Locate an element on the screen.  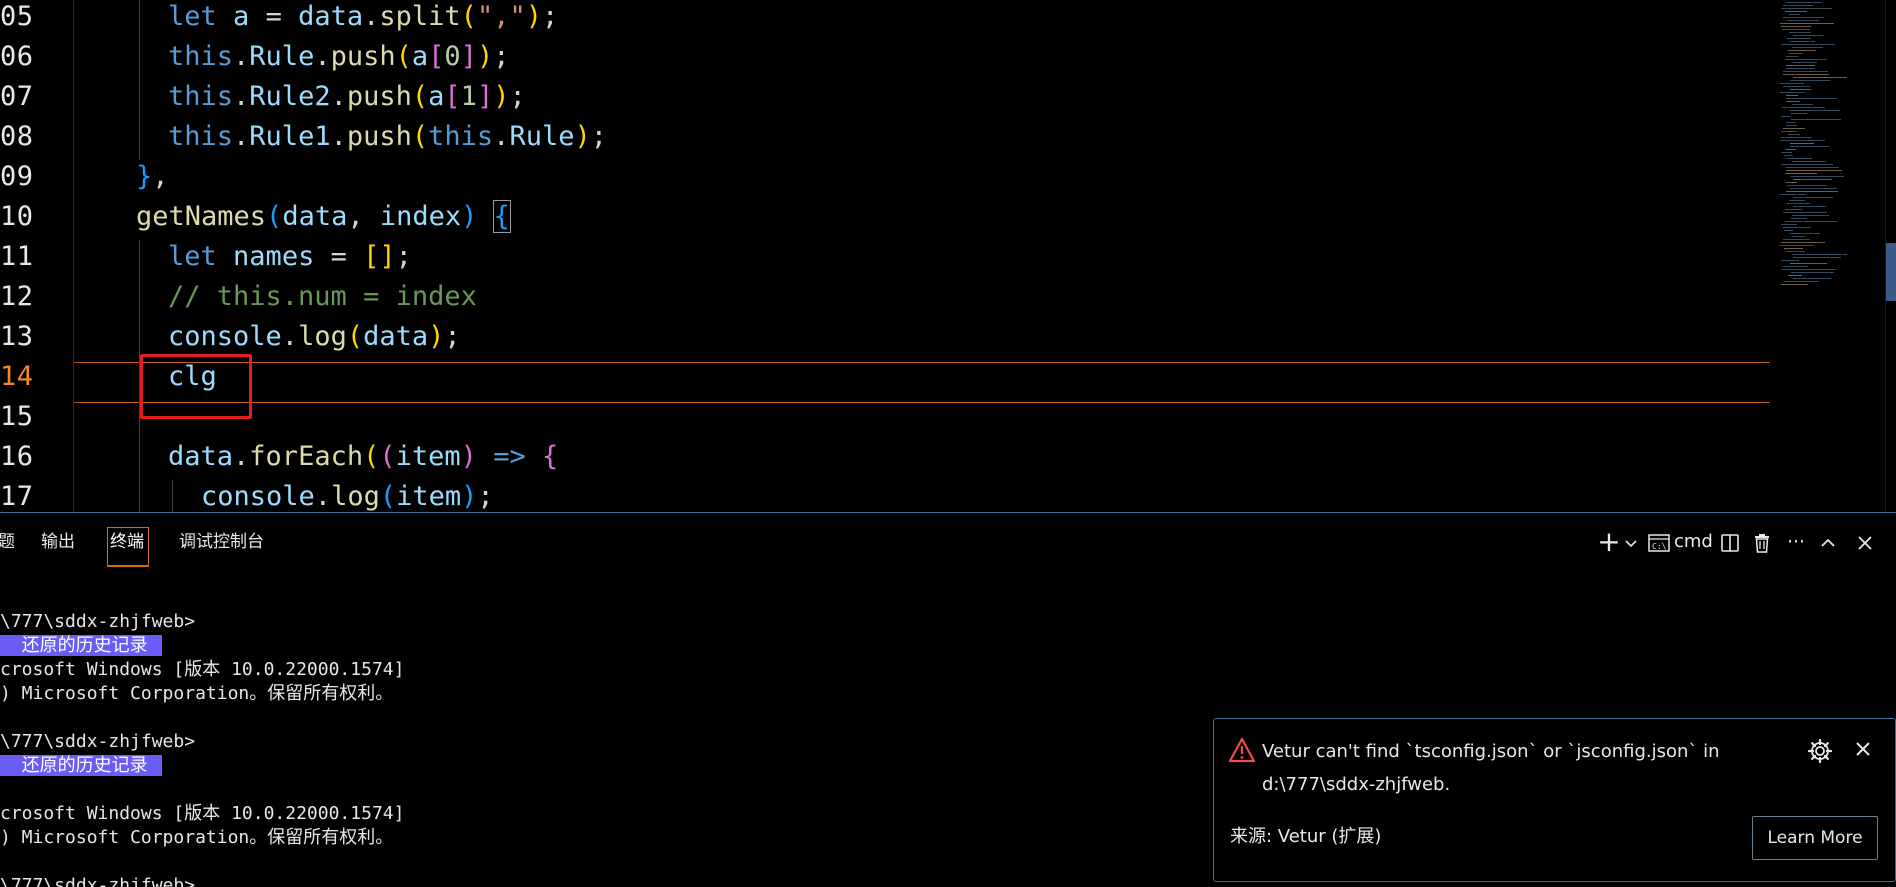
gear-icon is located at coordinates (1820, 751).